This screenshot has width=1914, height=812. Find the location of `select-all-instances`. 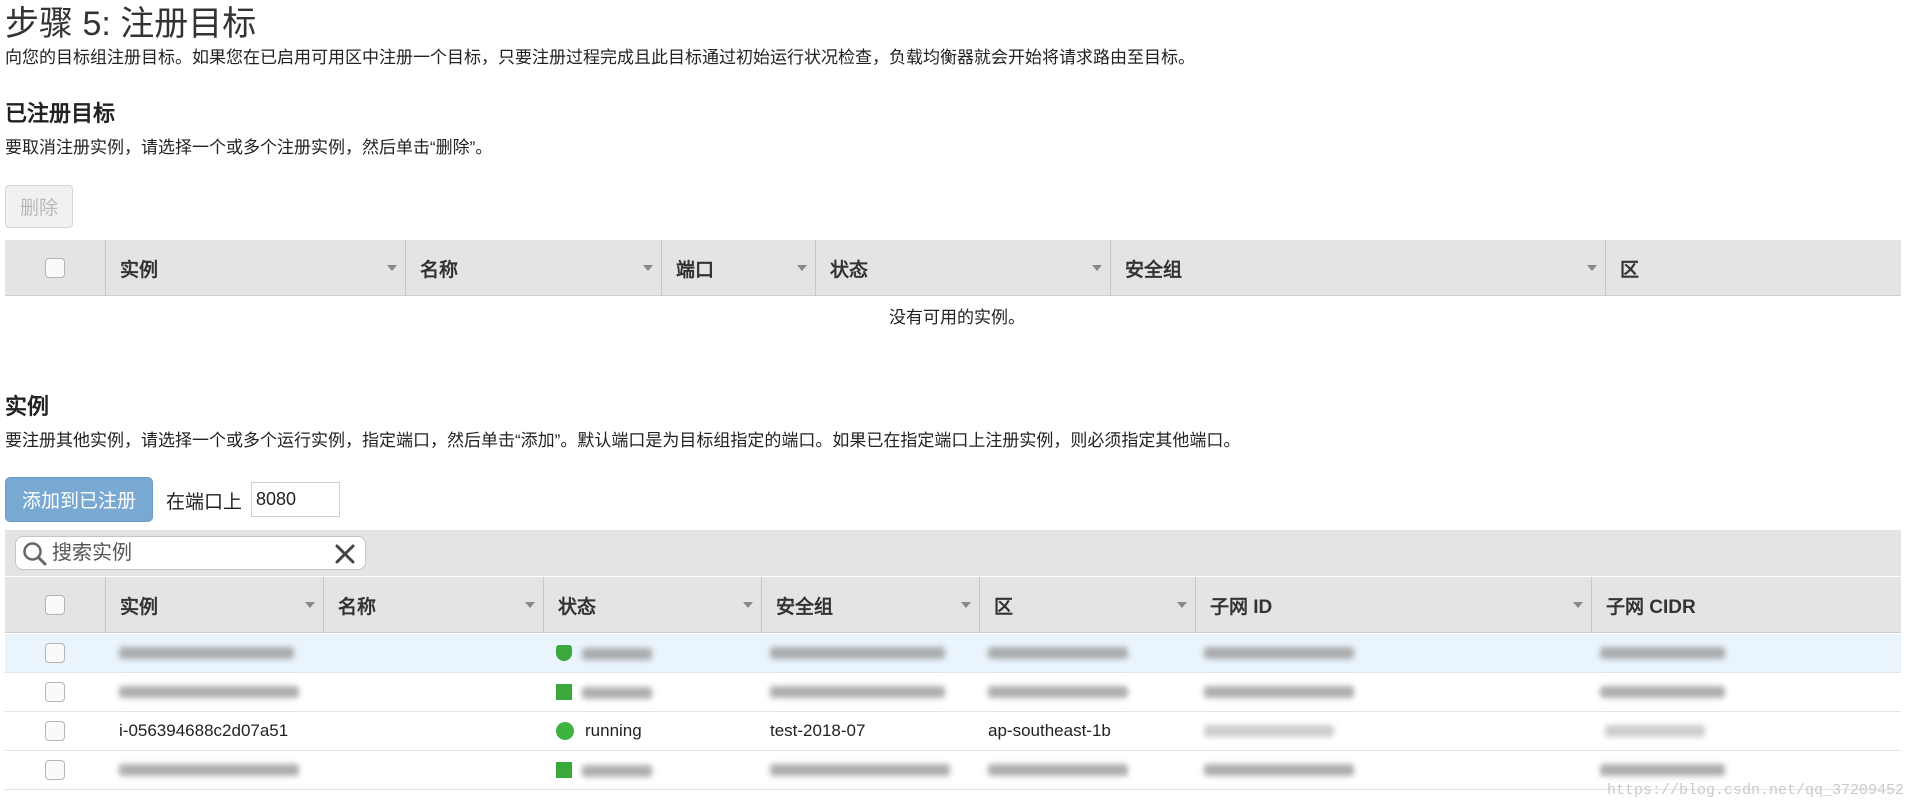

select-all-instances is located at coordinates (55, 605).